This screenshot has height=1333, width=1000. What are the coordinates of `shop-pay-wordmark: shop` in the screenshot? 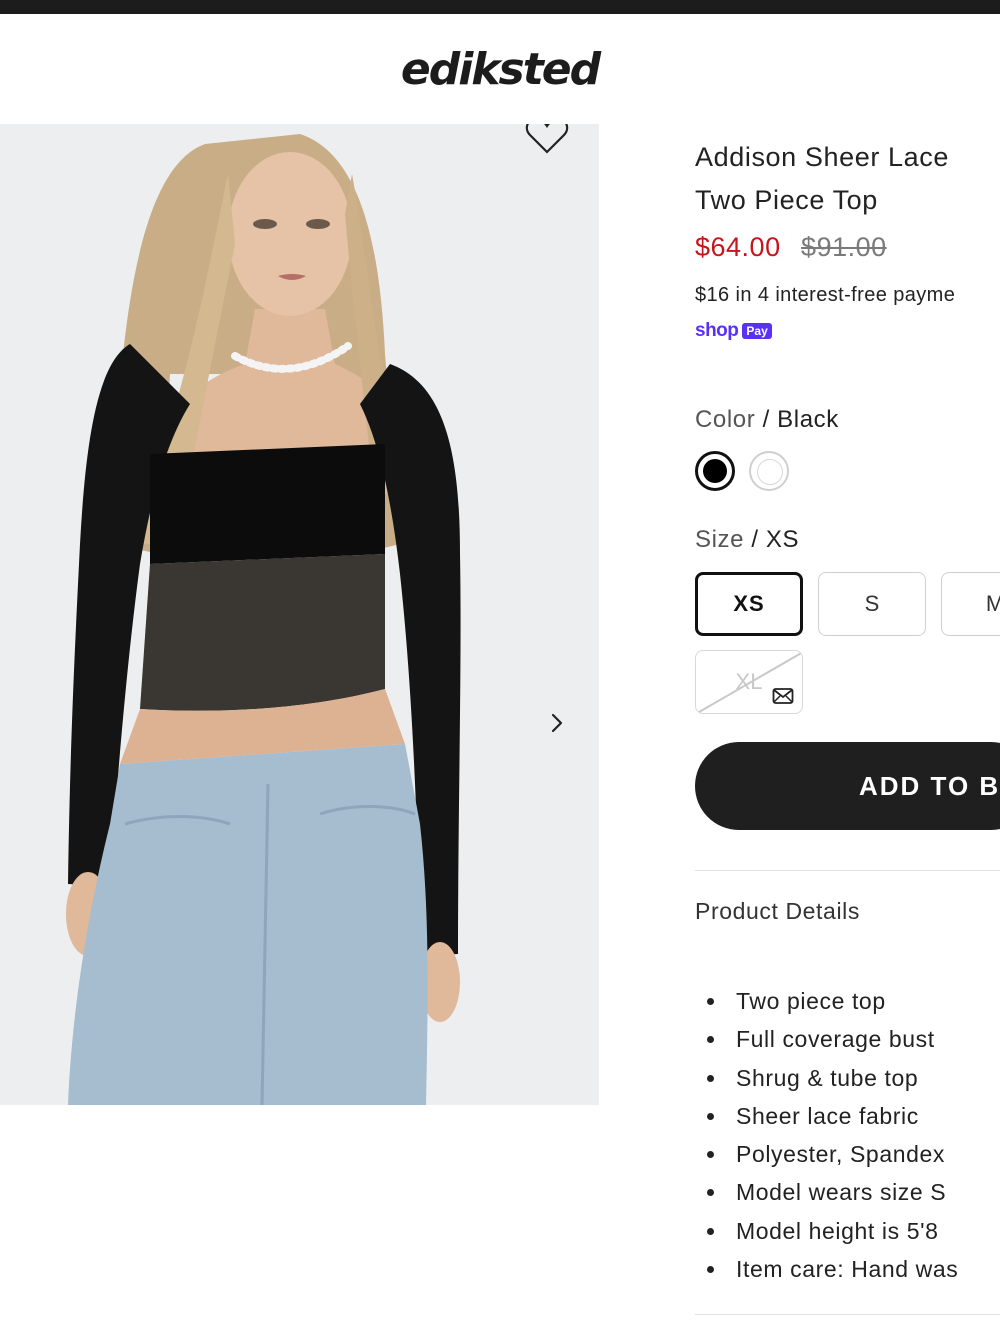 It's located at (717, 330).